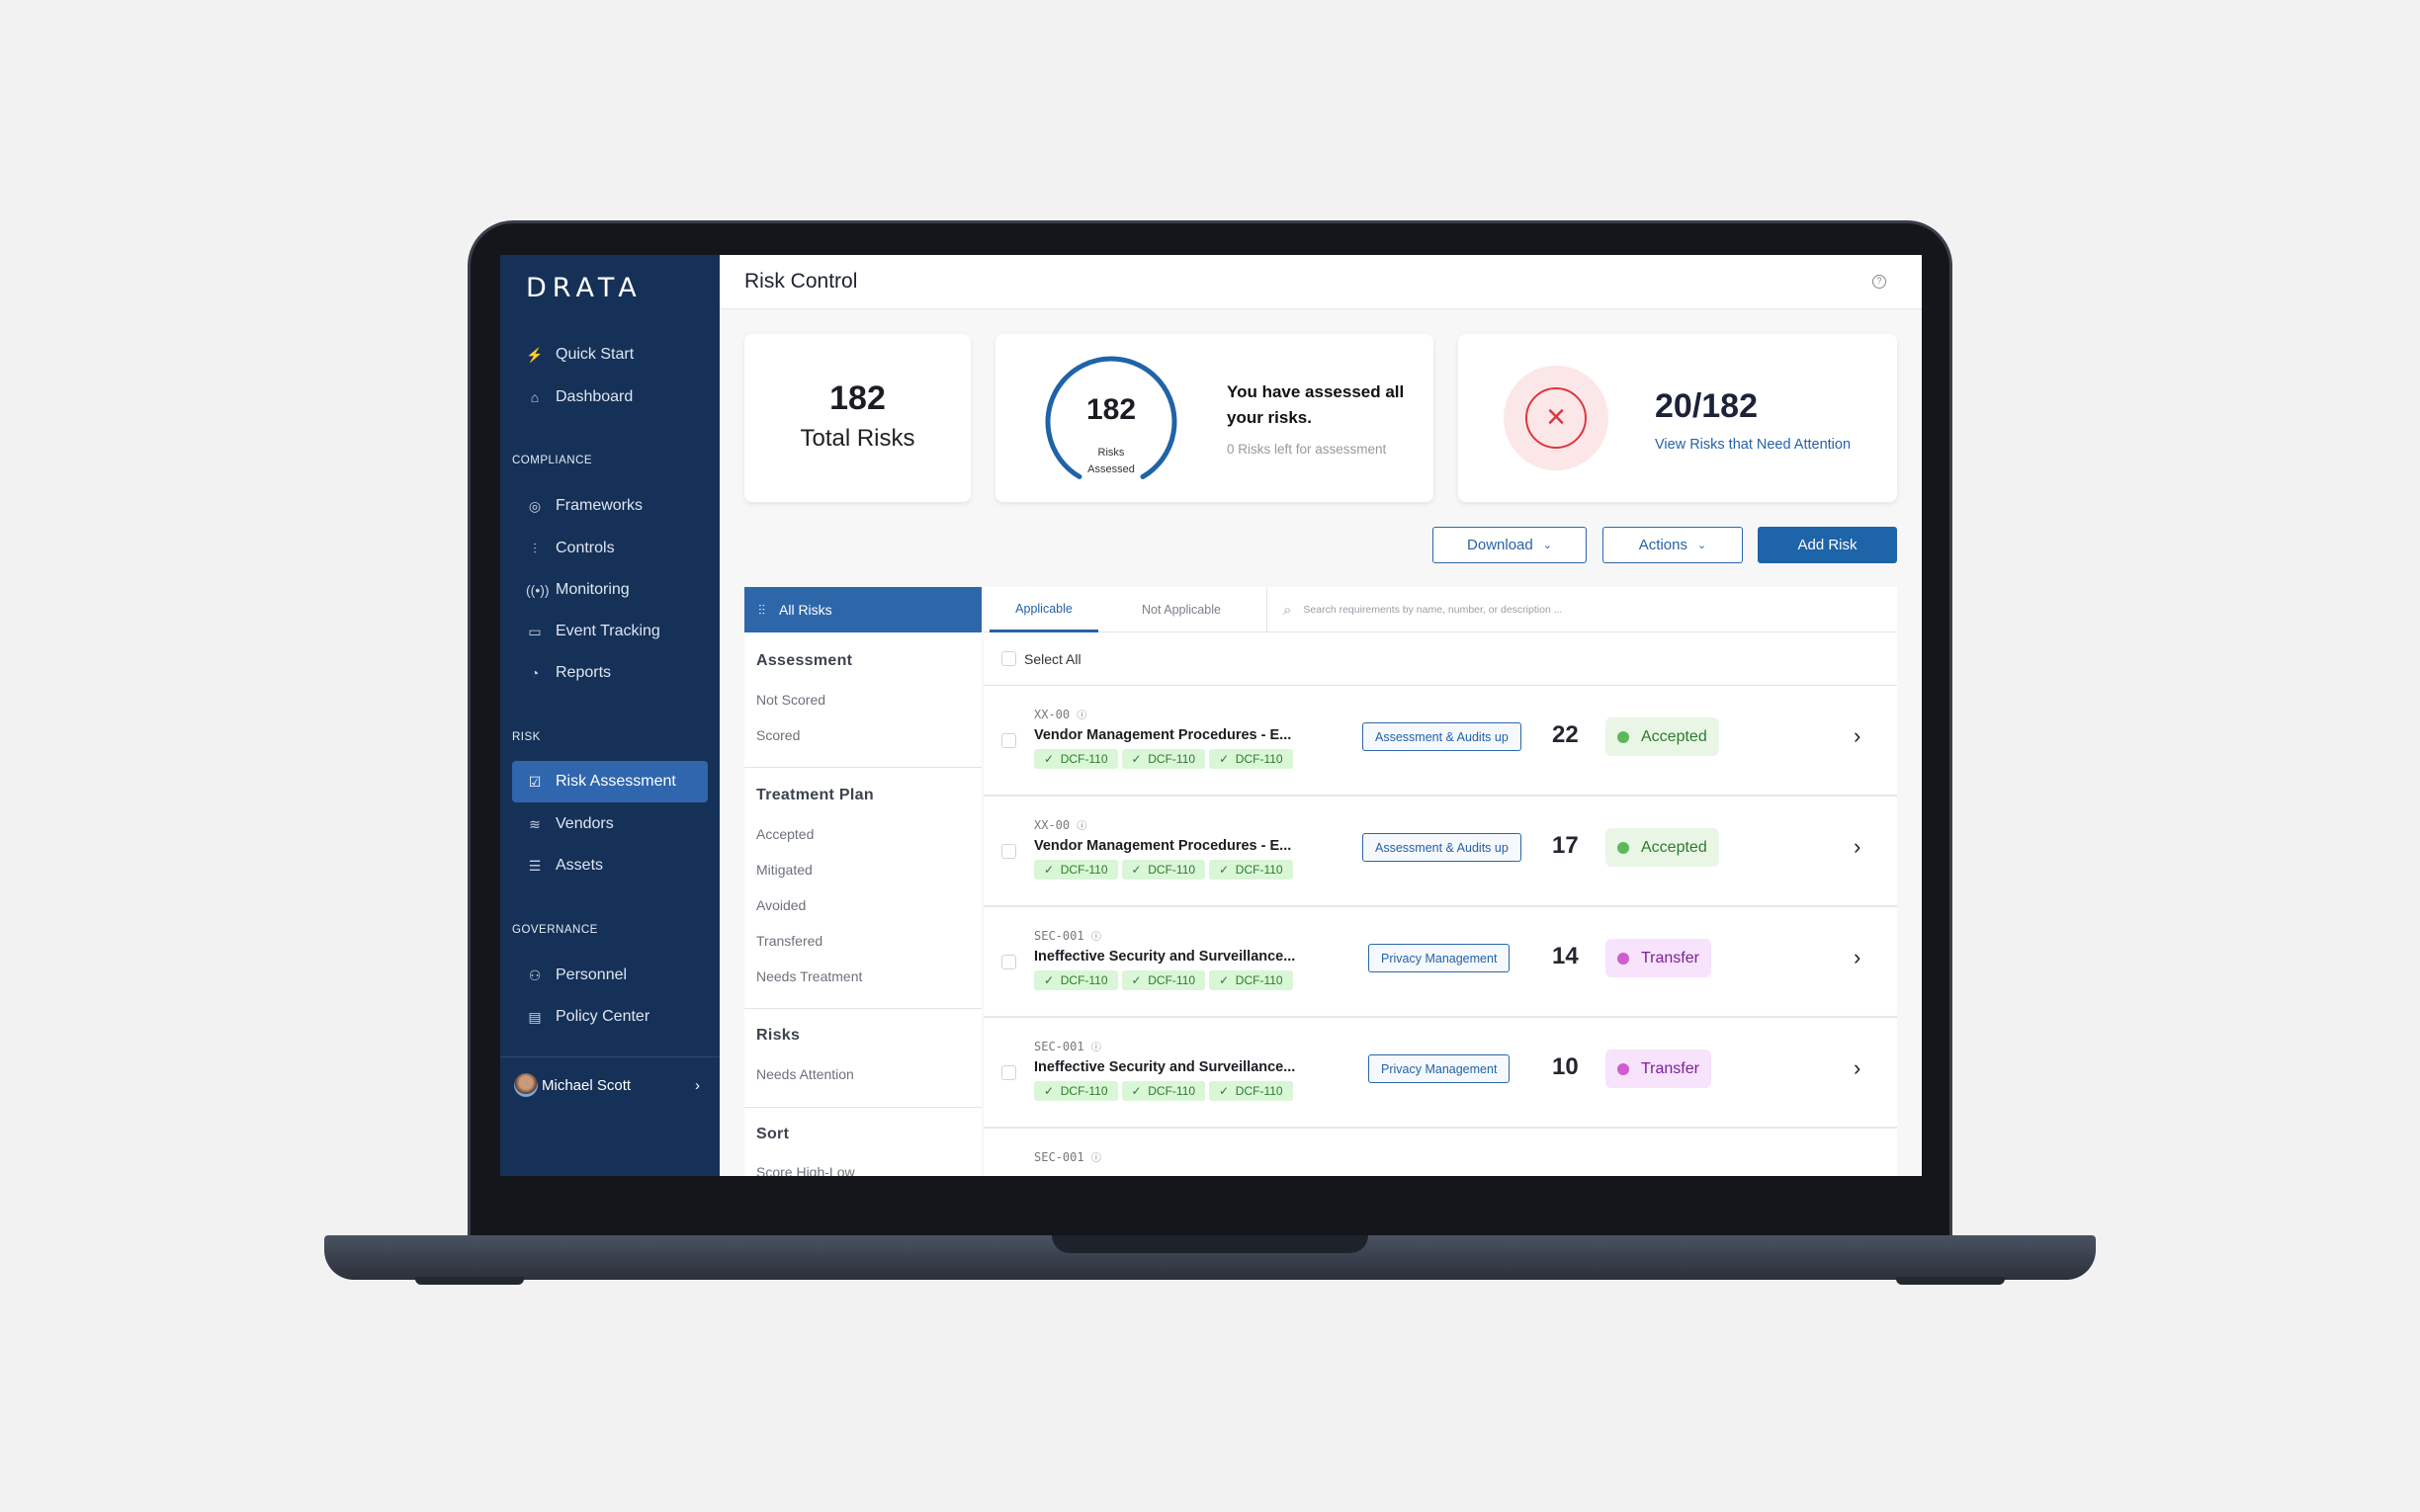 Image resolution: width=2420 pixels, height=1512 pixels. What do you see at coordinates (592, 974) in the screenshot?
I see `nav-label: Personnel` at bounding box center [592, 974].